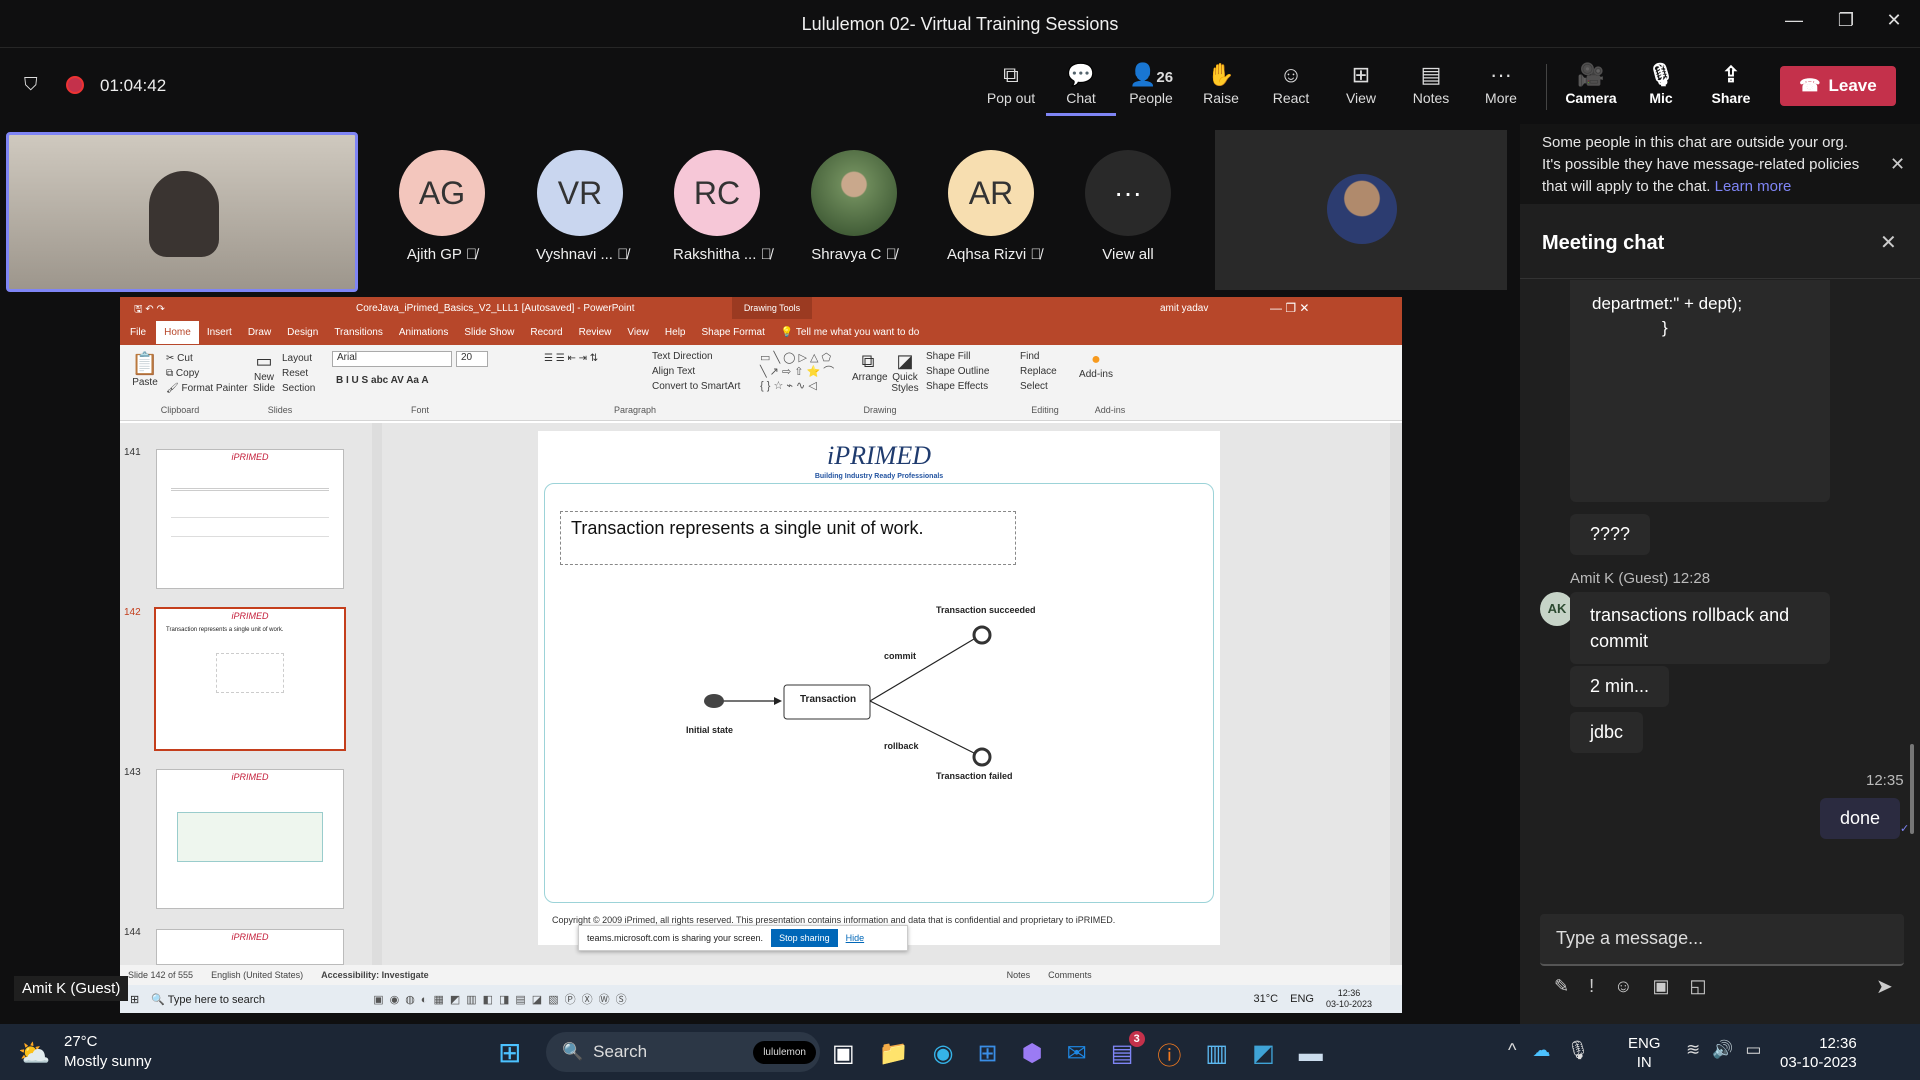  Describe the element at coordinates (843, 1053) in the screenshot. I see `task-view-icon: ▣` at that location.